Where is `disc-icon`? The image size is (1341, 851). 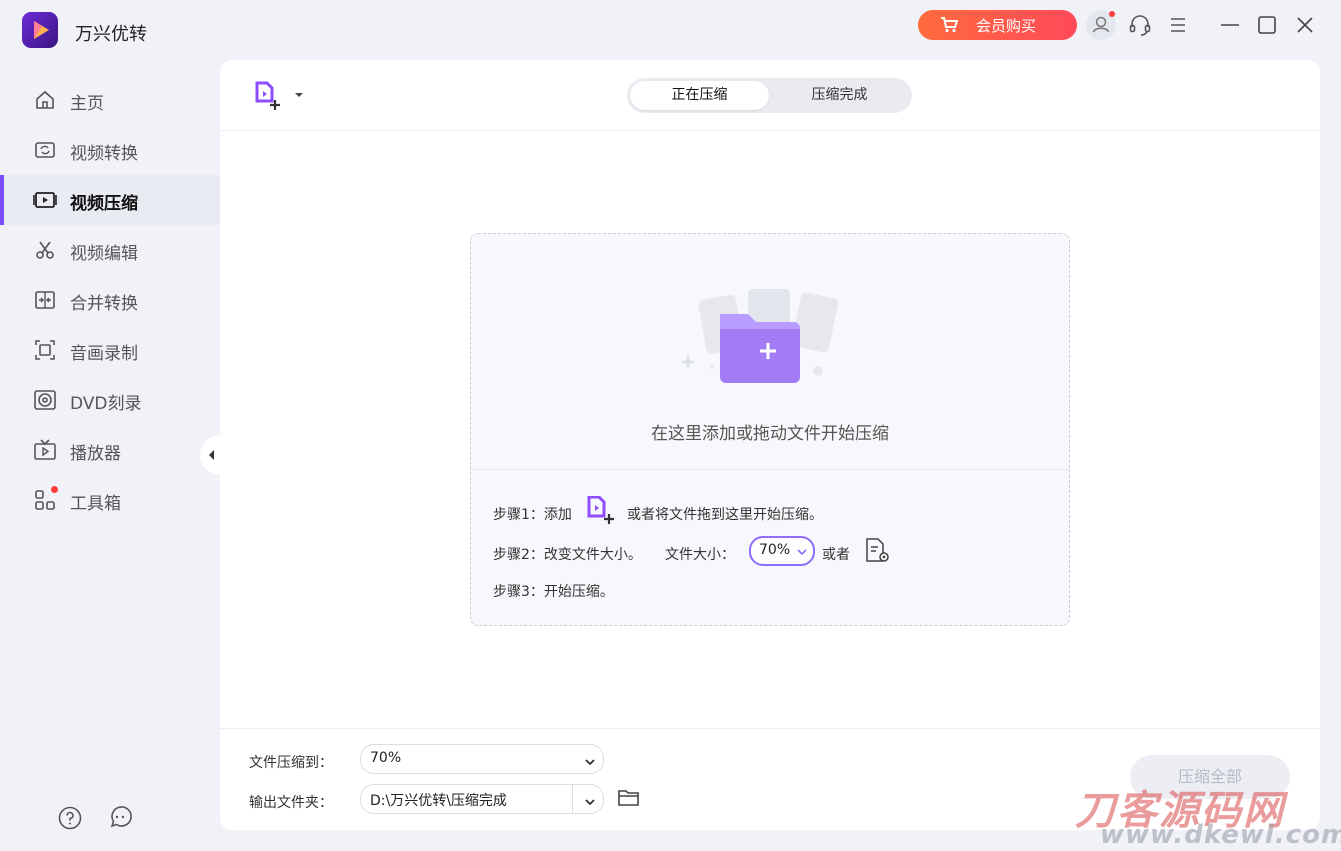 disc-icon is located at coordinates (45, 400).